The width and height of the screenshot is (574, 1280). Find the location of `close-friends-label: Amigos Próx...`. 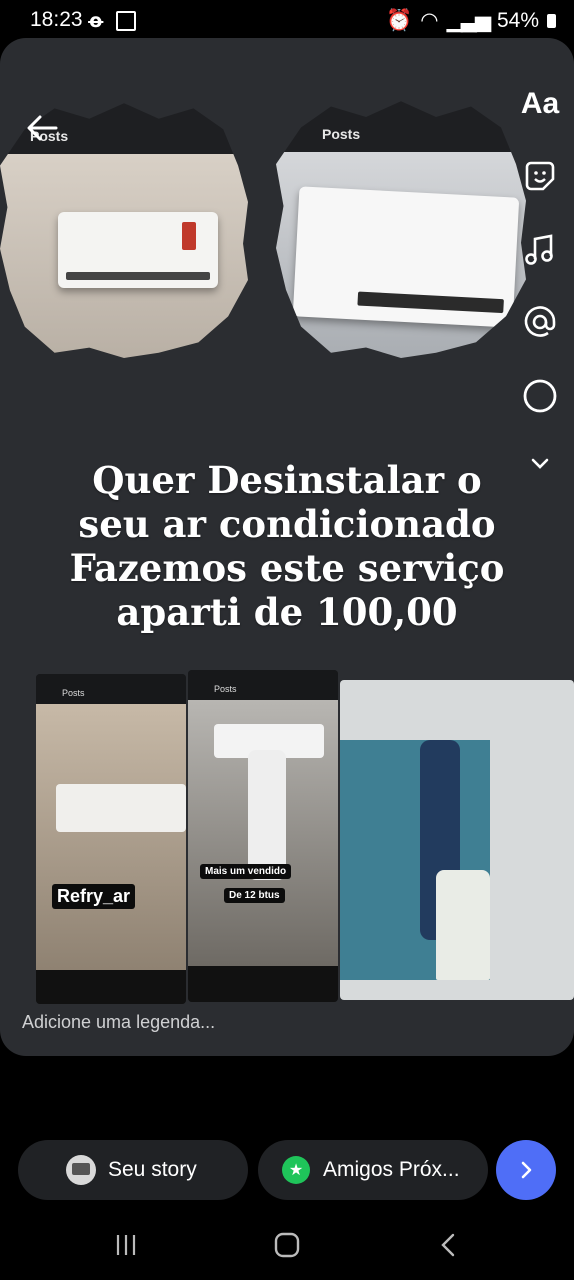

close-friends-label: Amigos Próx... is located at coordinates (391, 1169).